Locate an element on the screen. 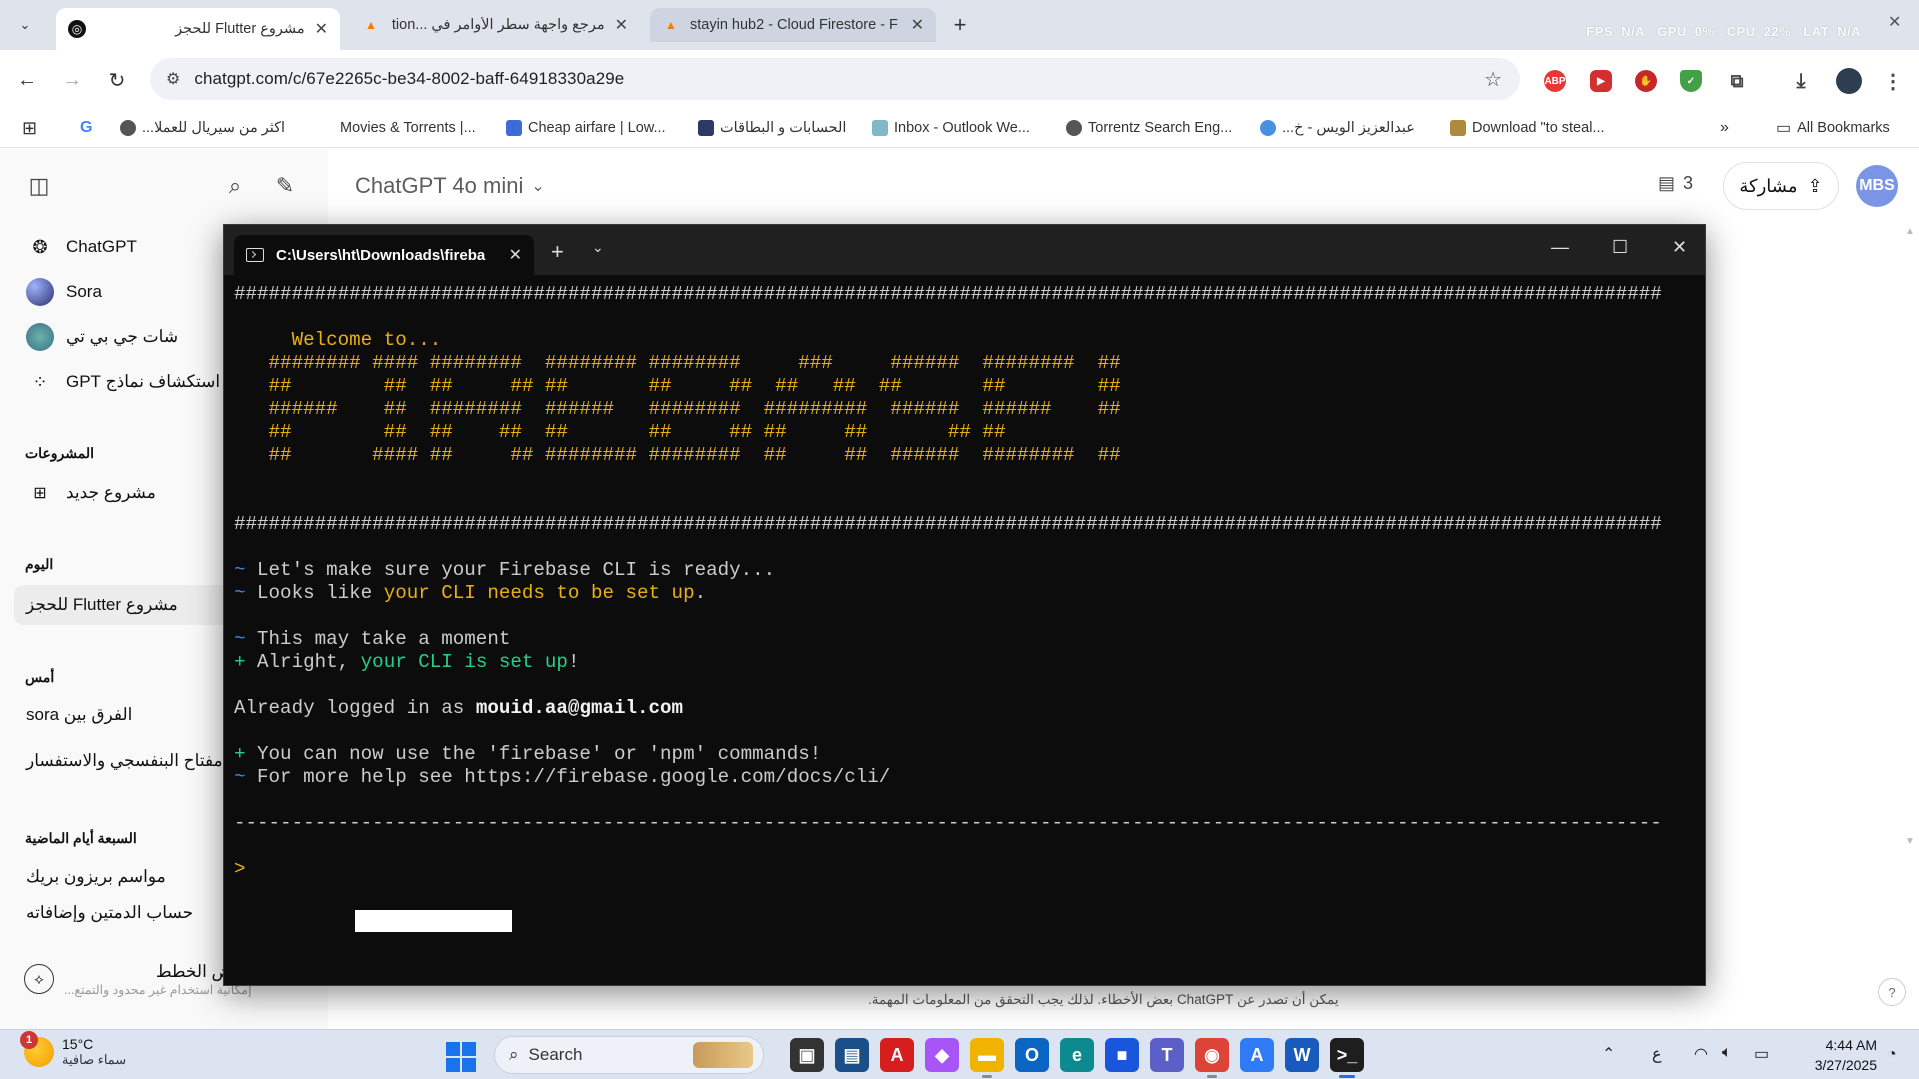 The height and width of the screenshot is (1079, 1919). file-explorer-icon: ▬ is located at coordinates (987, 1058).